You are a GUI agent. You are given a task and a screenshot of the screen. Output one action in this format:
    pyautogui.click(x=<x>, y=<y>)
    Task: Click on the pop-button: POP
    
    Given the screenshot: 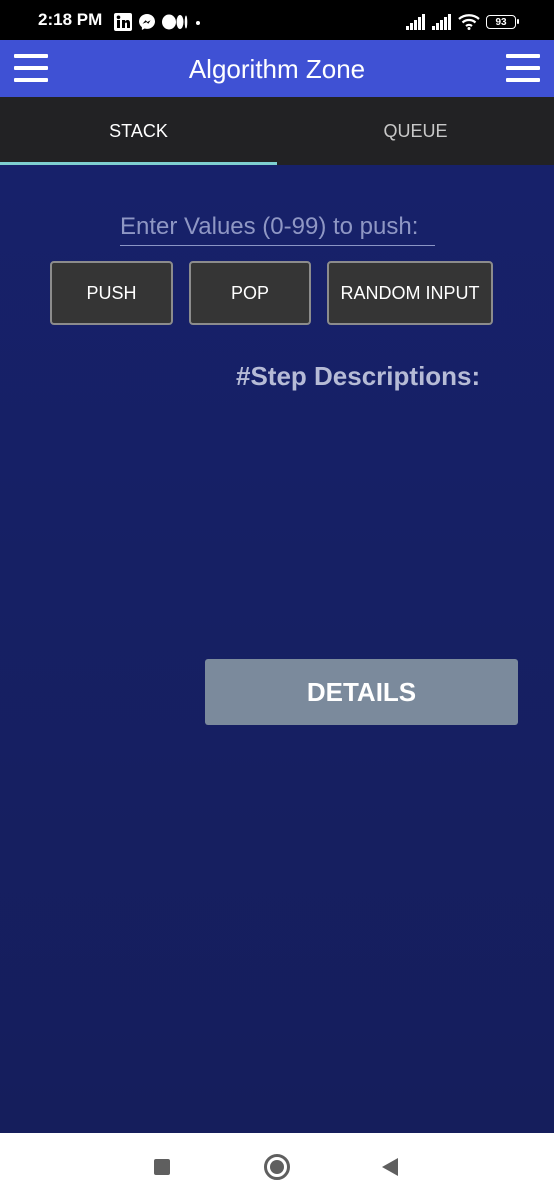 What is the action you would take?
    pyautogui.click(x=250, y=293)
    